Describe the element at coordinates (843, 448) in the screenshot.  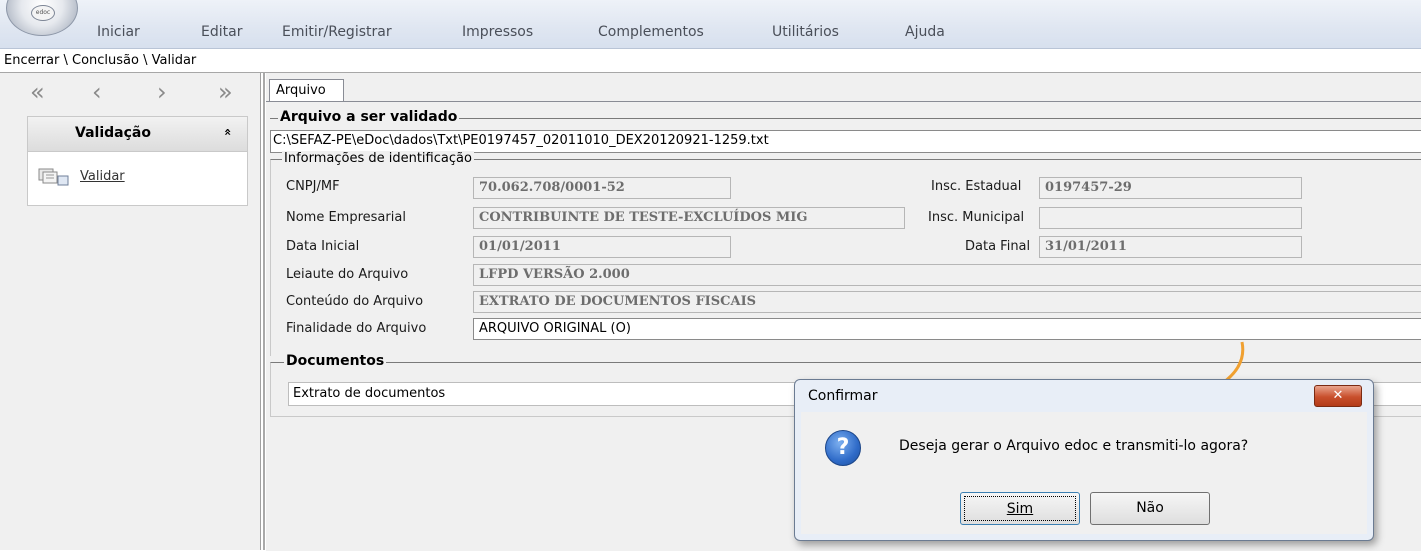
I see `question-icon: ?` at that location.